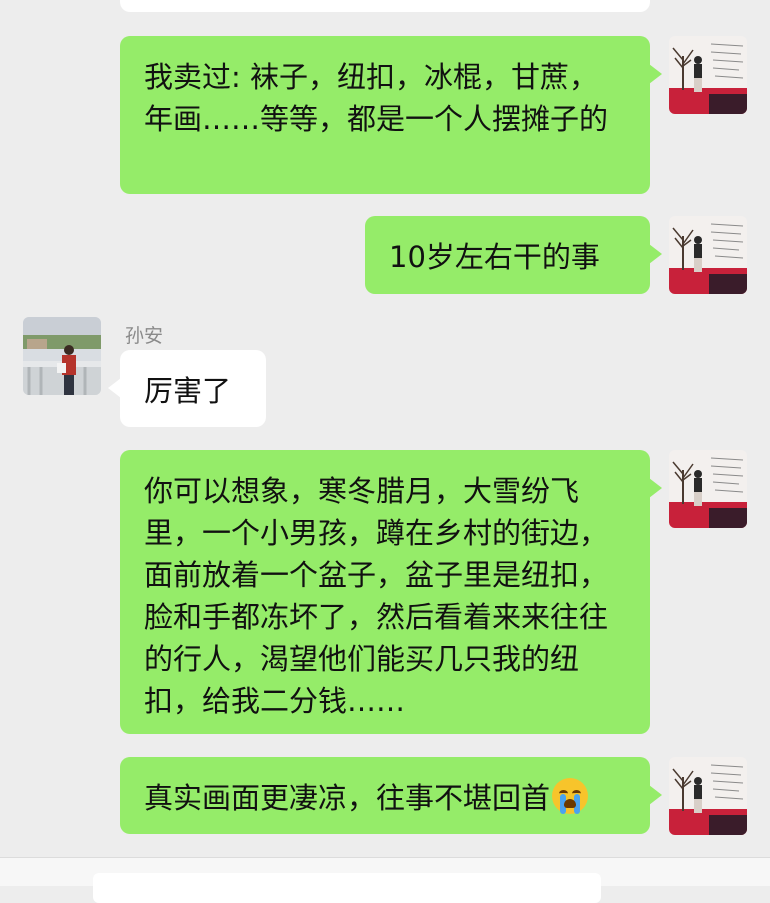 This screenshot has height=903, width=770. What do you see at coordinates (494, 257) in the screenshot?
I see `message-text: 10岁左右干的事` at bounding box center [494, 257].